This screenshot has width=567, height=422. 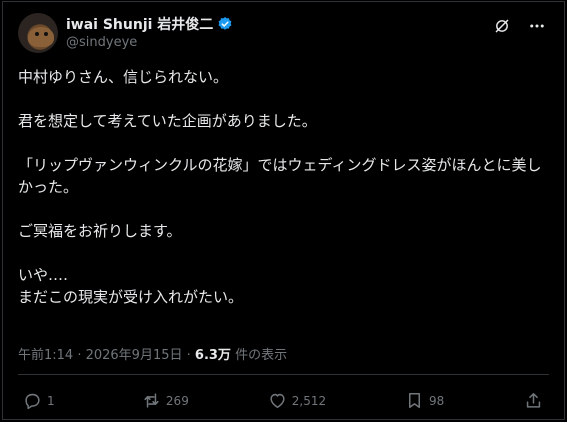 I want to click on more-icon, so click(x=537, y=26).